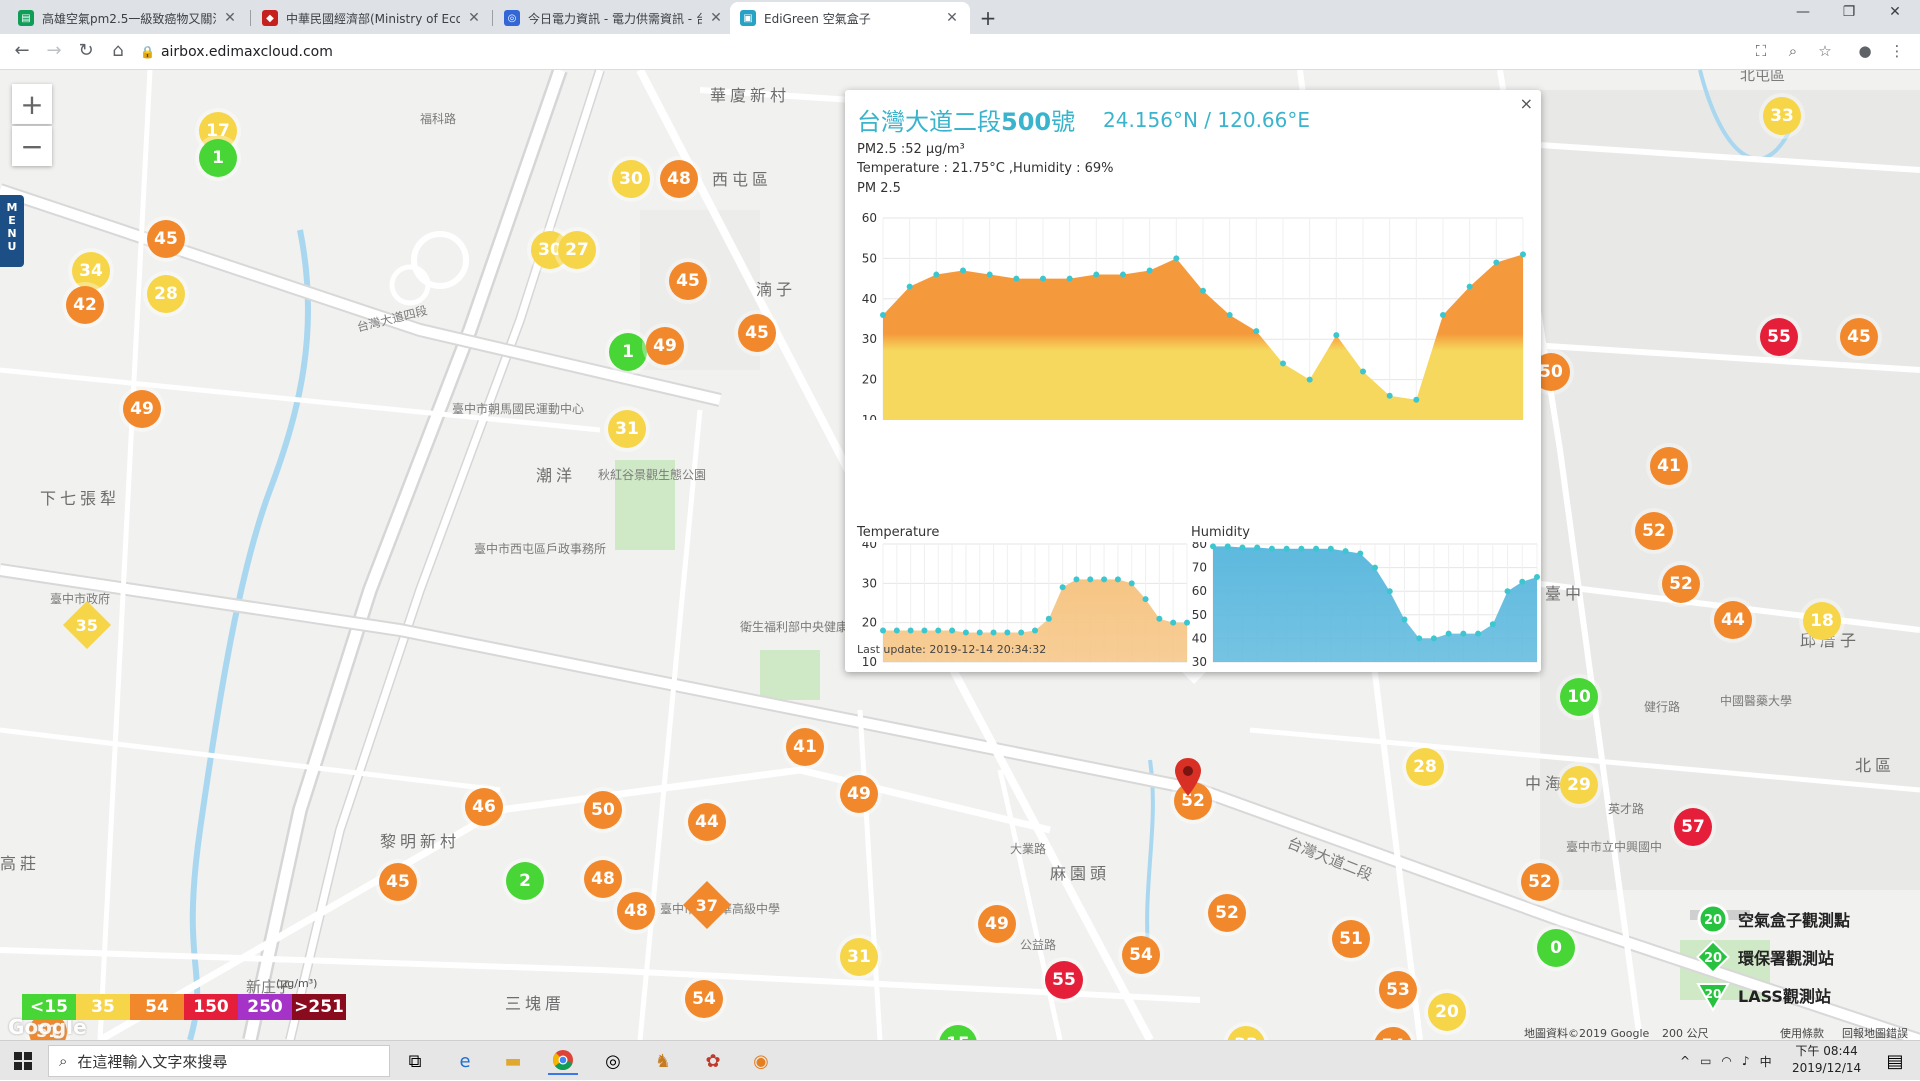  I want to click on browser-tab-4-active: ▣ EdiGreen 空氣盒子 ✕, so click(850, 18).